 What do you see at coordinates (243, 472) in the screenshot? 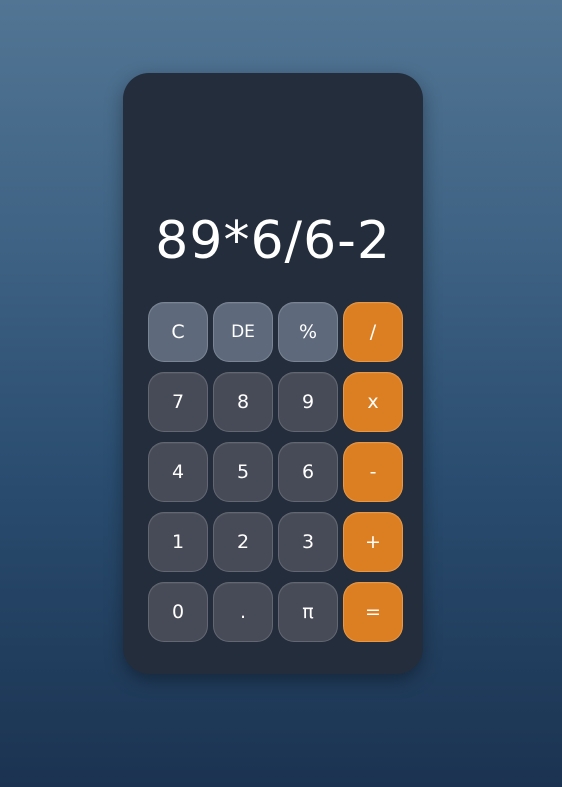
I see `digit-5-button: 5` at bounding box center [243, 472].